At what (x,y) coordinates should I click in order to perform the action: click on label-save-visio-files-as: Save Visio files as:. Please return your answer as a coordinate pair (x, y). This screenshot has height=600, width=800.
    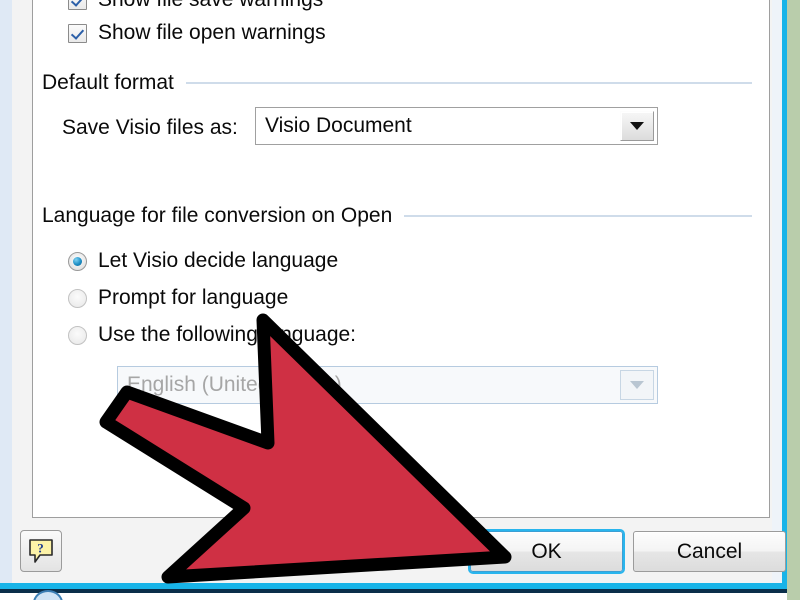
    Looking at the image, I should click on (150, 127).